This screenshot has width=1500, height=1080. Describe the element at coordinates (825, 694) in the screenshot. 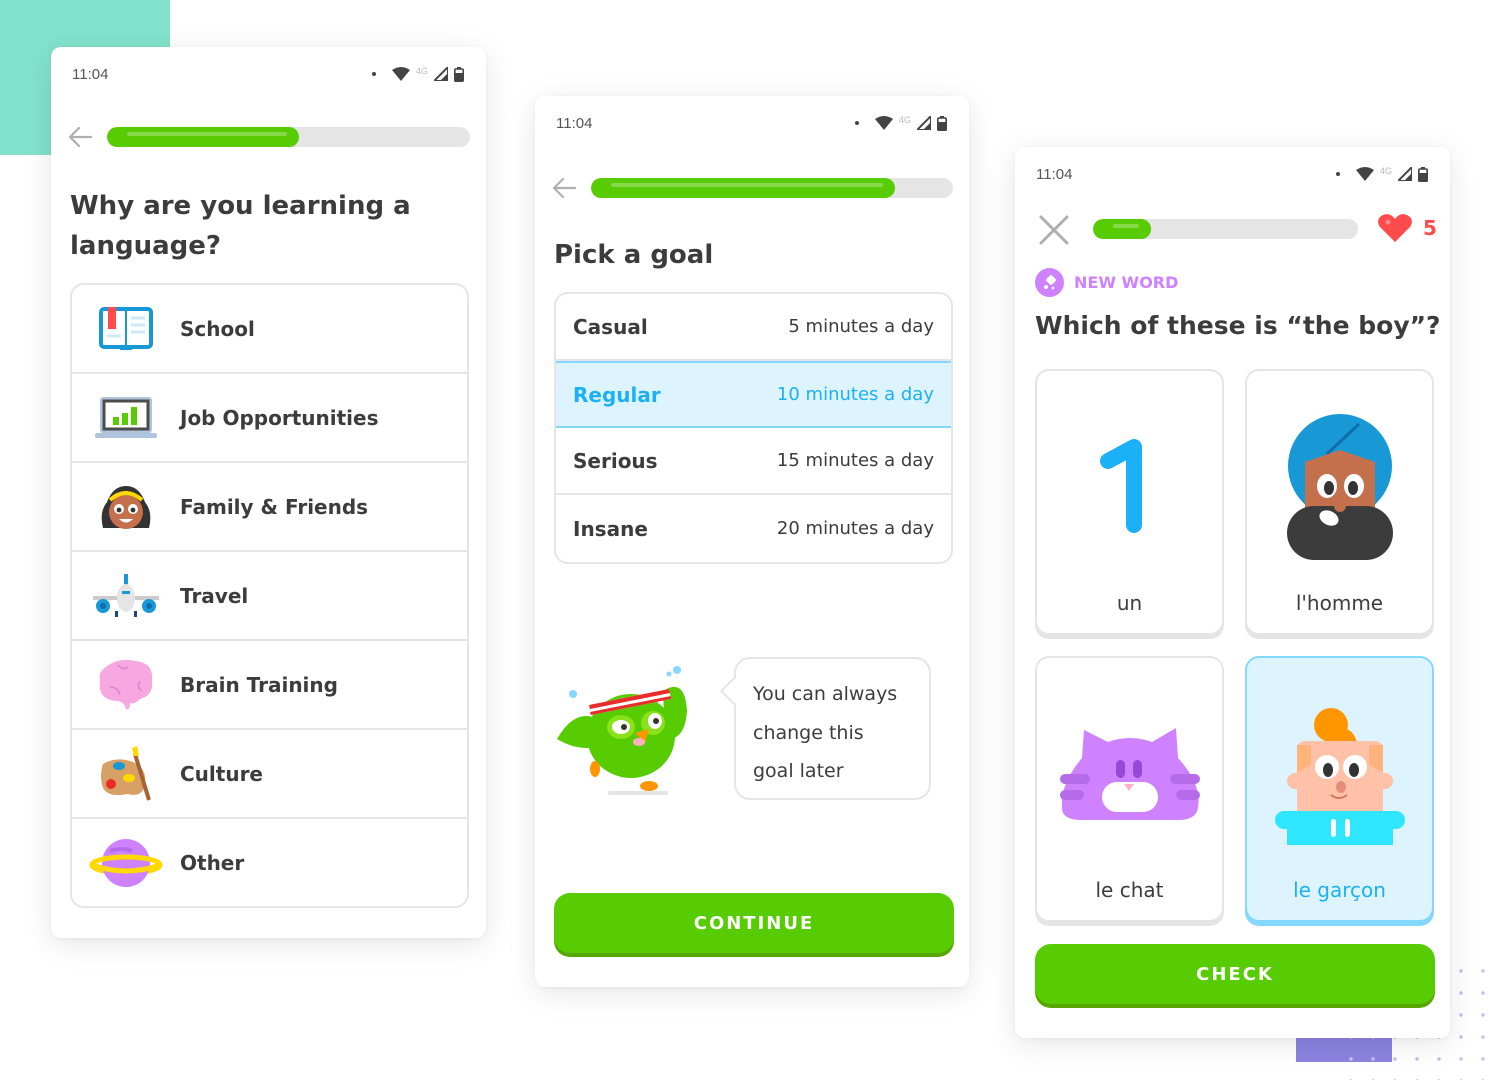

I see `bubble-line: You can always` at that location.